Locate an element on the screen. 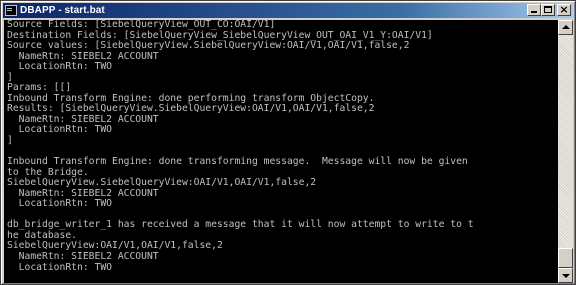  arrow-up-icon is located at coordinates (566, 27).